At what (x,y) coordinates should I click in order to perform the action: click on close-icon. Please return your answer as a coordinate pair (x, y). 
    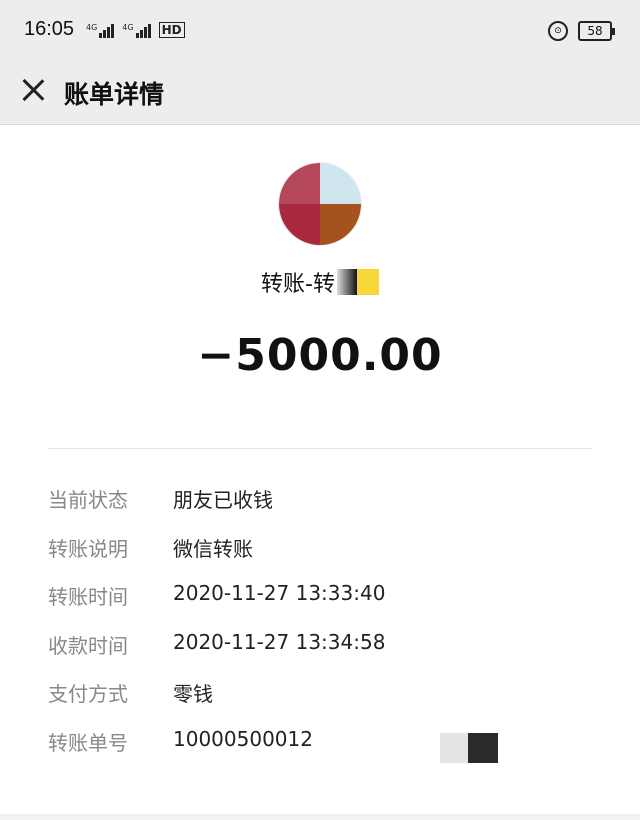
    Looking at the image, I should click on (33, 89).